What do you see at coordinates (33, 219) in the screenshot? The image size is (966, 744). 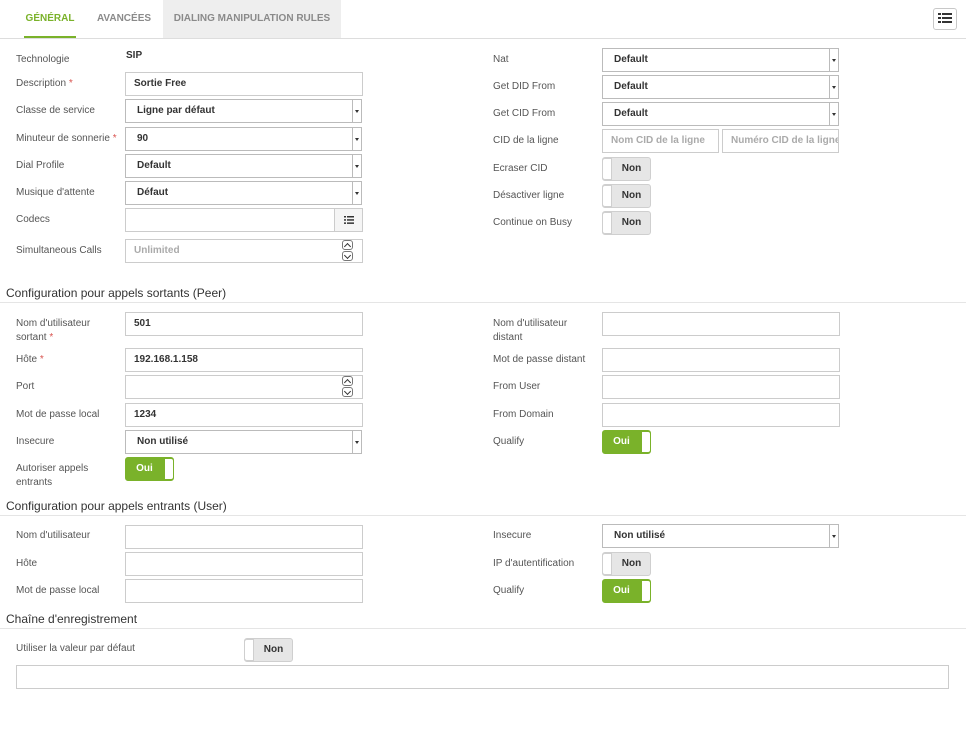 I see `codecs-label: Codecs` at bounding box center [33, 219].